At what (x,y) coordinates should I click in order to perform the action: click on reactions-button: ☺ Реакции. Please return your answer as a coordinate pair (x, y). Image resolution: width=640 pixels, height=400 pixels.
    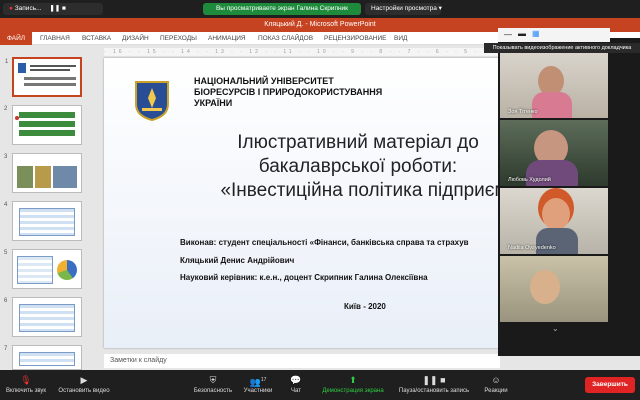
    Looking at the image, I should click on (496, 385).